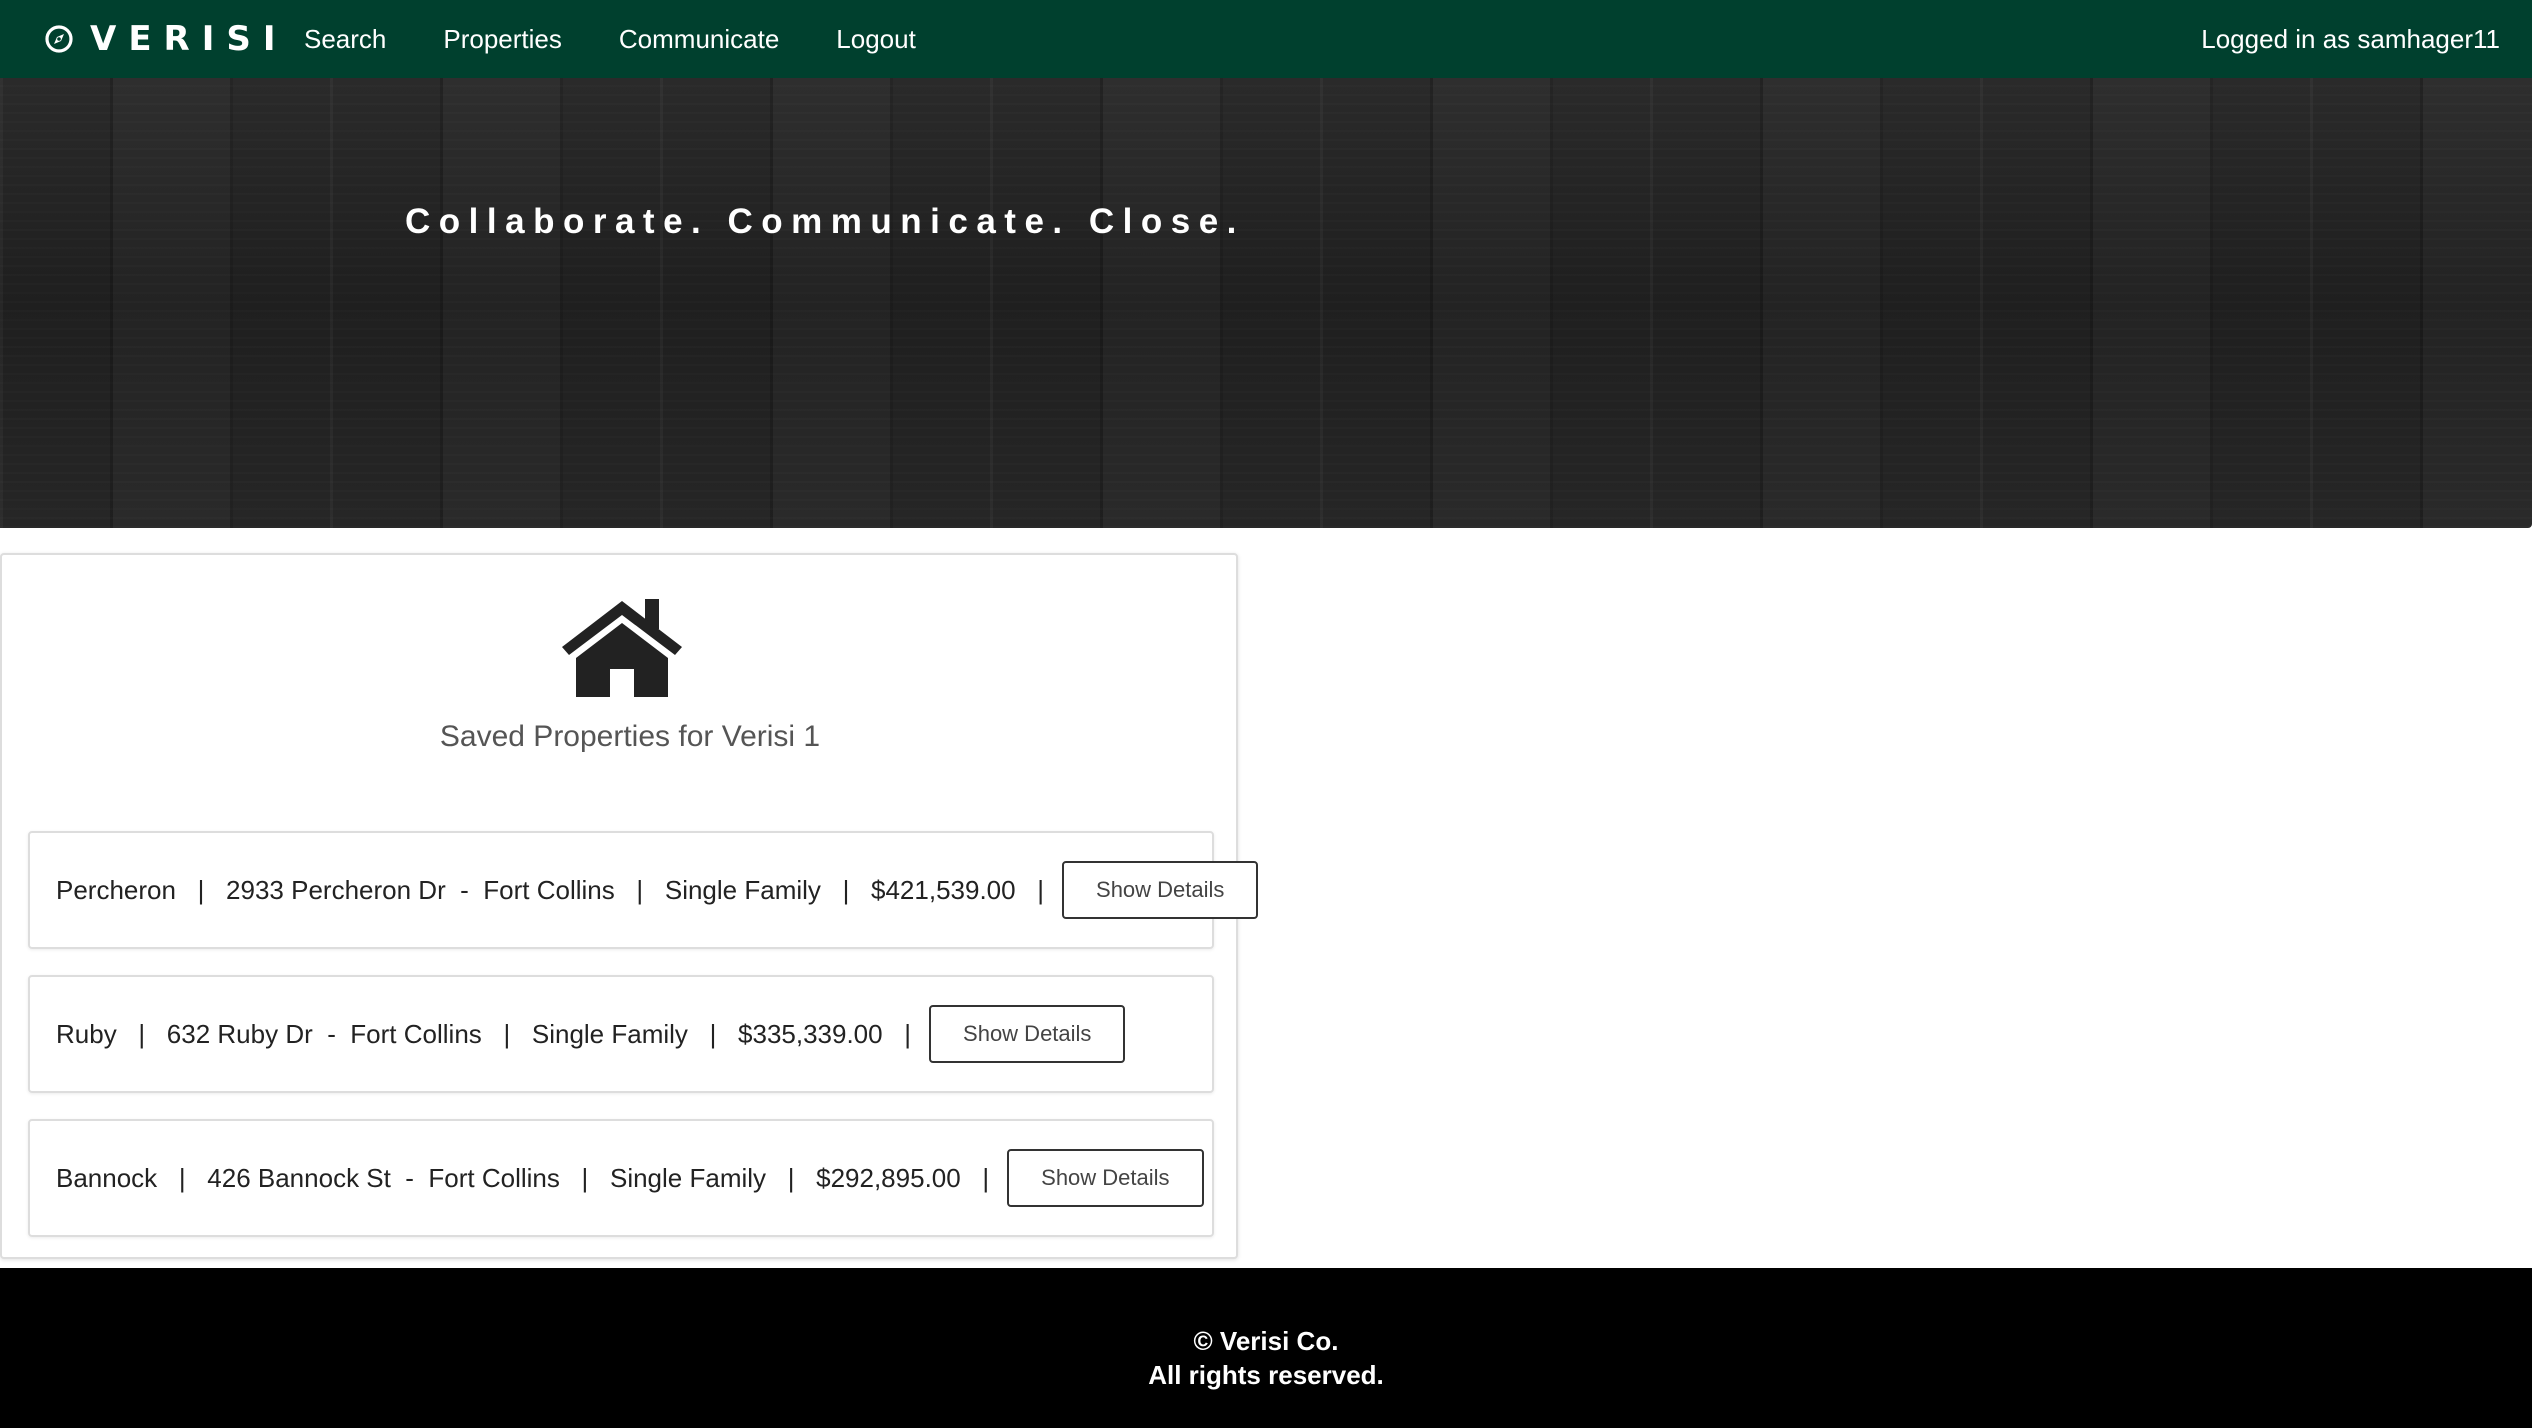 The image size is (2532, 1428). What do you see at coordinates (2350, 38) in the screenshot?
I see `logged-in-user: Logged in as samhager11` at bounding box center [2350, 38].